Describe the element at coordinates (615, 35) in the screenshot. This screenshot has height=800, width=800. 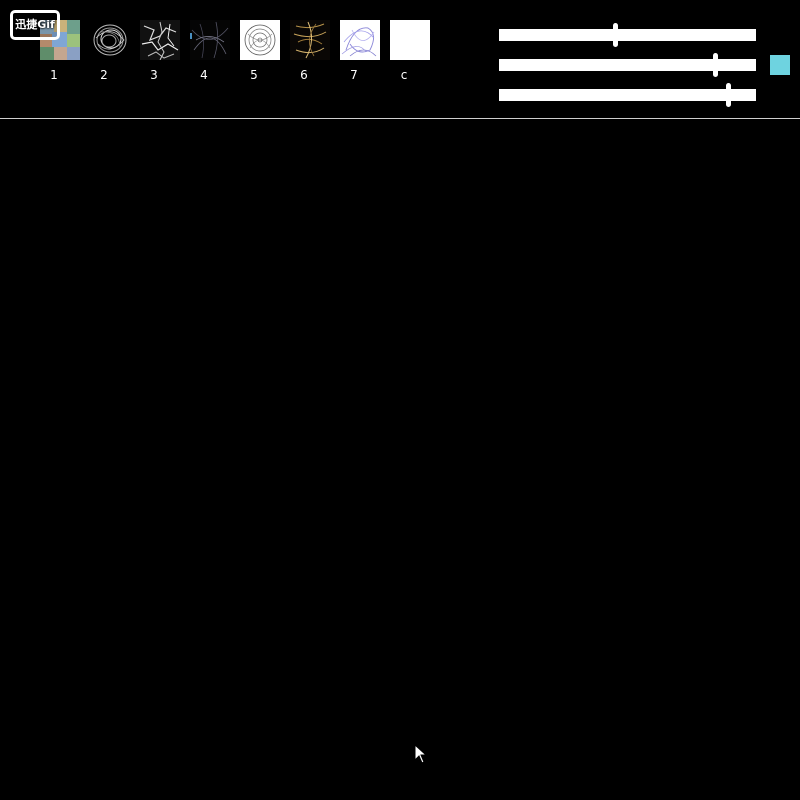
I see `slider-1-knob` at that location.